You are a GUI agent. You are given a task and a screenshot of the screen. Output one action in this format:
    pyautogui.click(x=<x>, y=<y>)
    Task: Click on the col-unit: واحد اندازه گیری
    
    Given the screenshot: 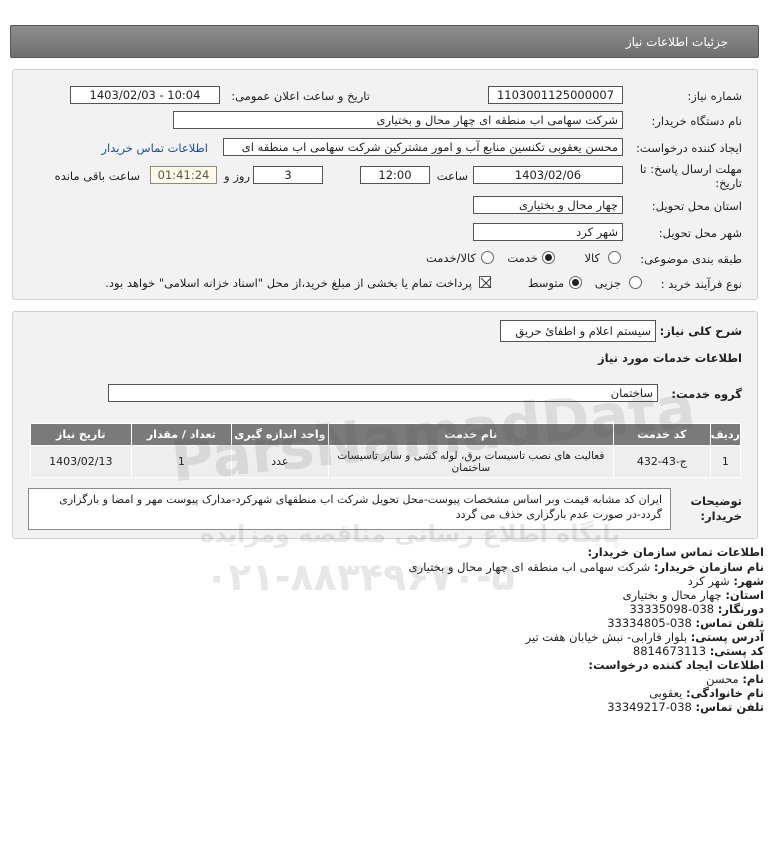 What is the action you would take?
    pyautogui.click(x=280, y=434)
    